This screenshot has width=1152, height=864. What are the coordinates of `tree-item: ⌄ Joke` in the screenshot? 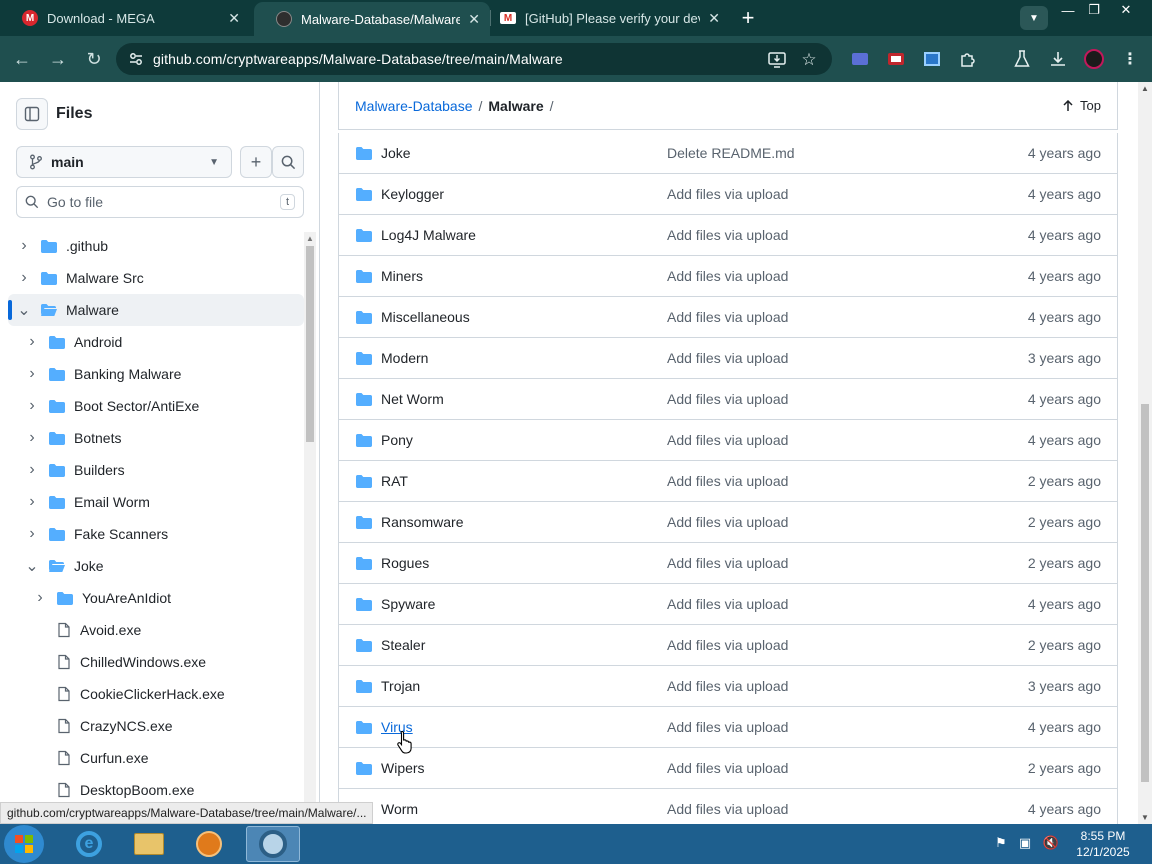 It's located at (156, 566).